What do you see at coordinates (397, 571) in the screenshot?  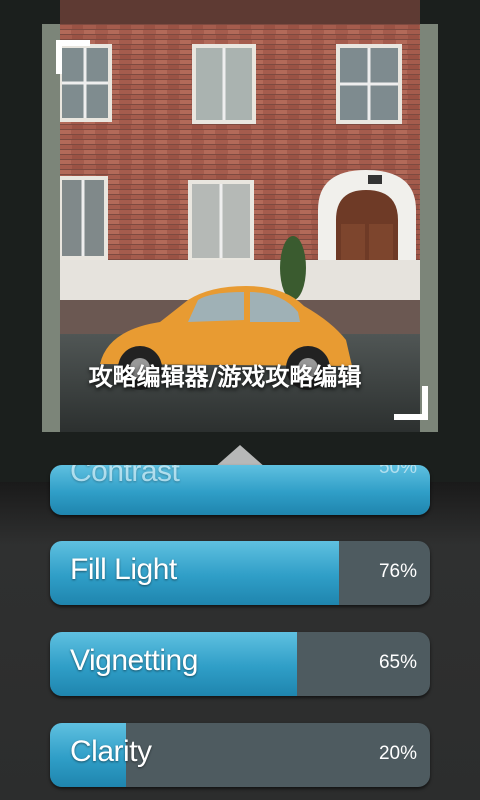 I see `slider-value: 76%` at bounding box center [397, 571].